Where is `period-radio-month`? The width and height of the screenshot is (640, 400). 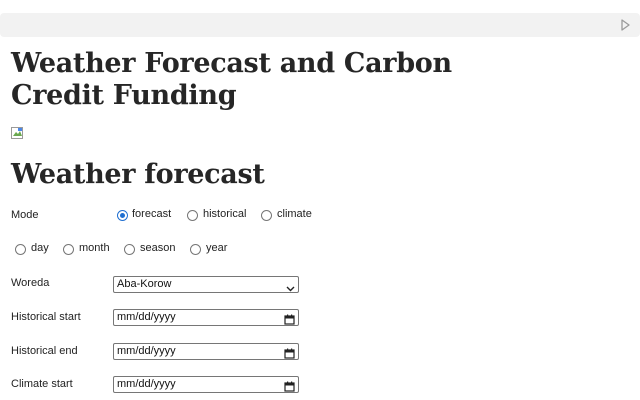 period-radio-month is located at coordinates (68, 249).